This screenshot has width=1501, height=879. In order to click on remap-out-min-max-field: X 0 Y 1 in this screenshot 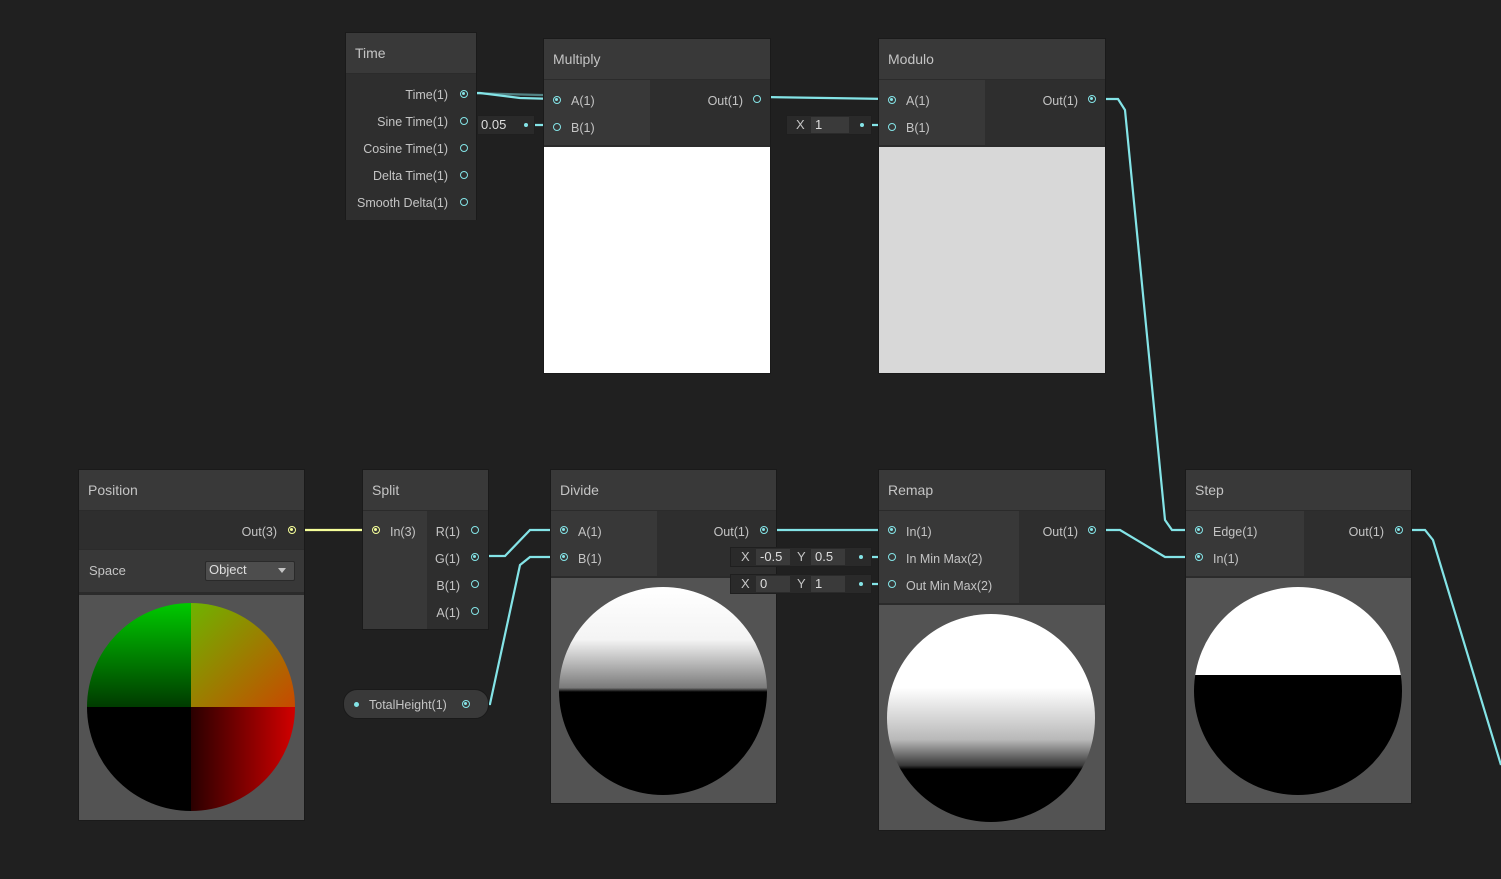, I will do `click(801, 584)`.